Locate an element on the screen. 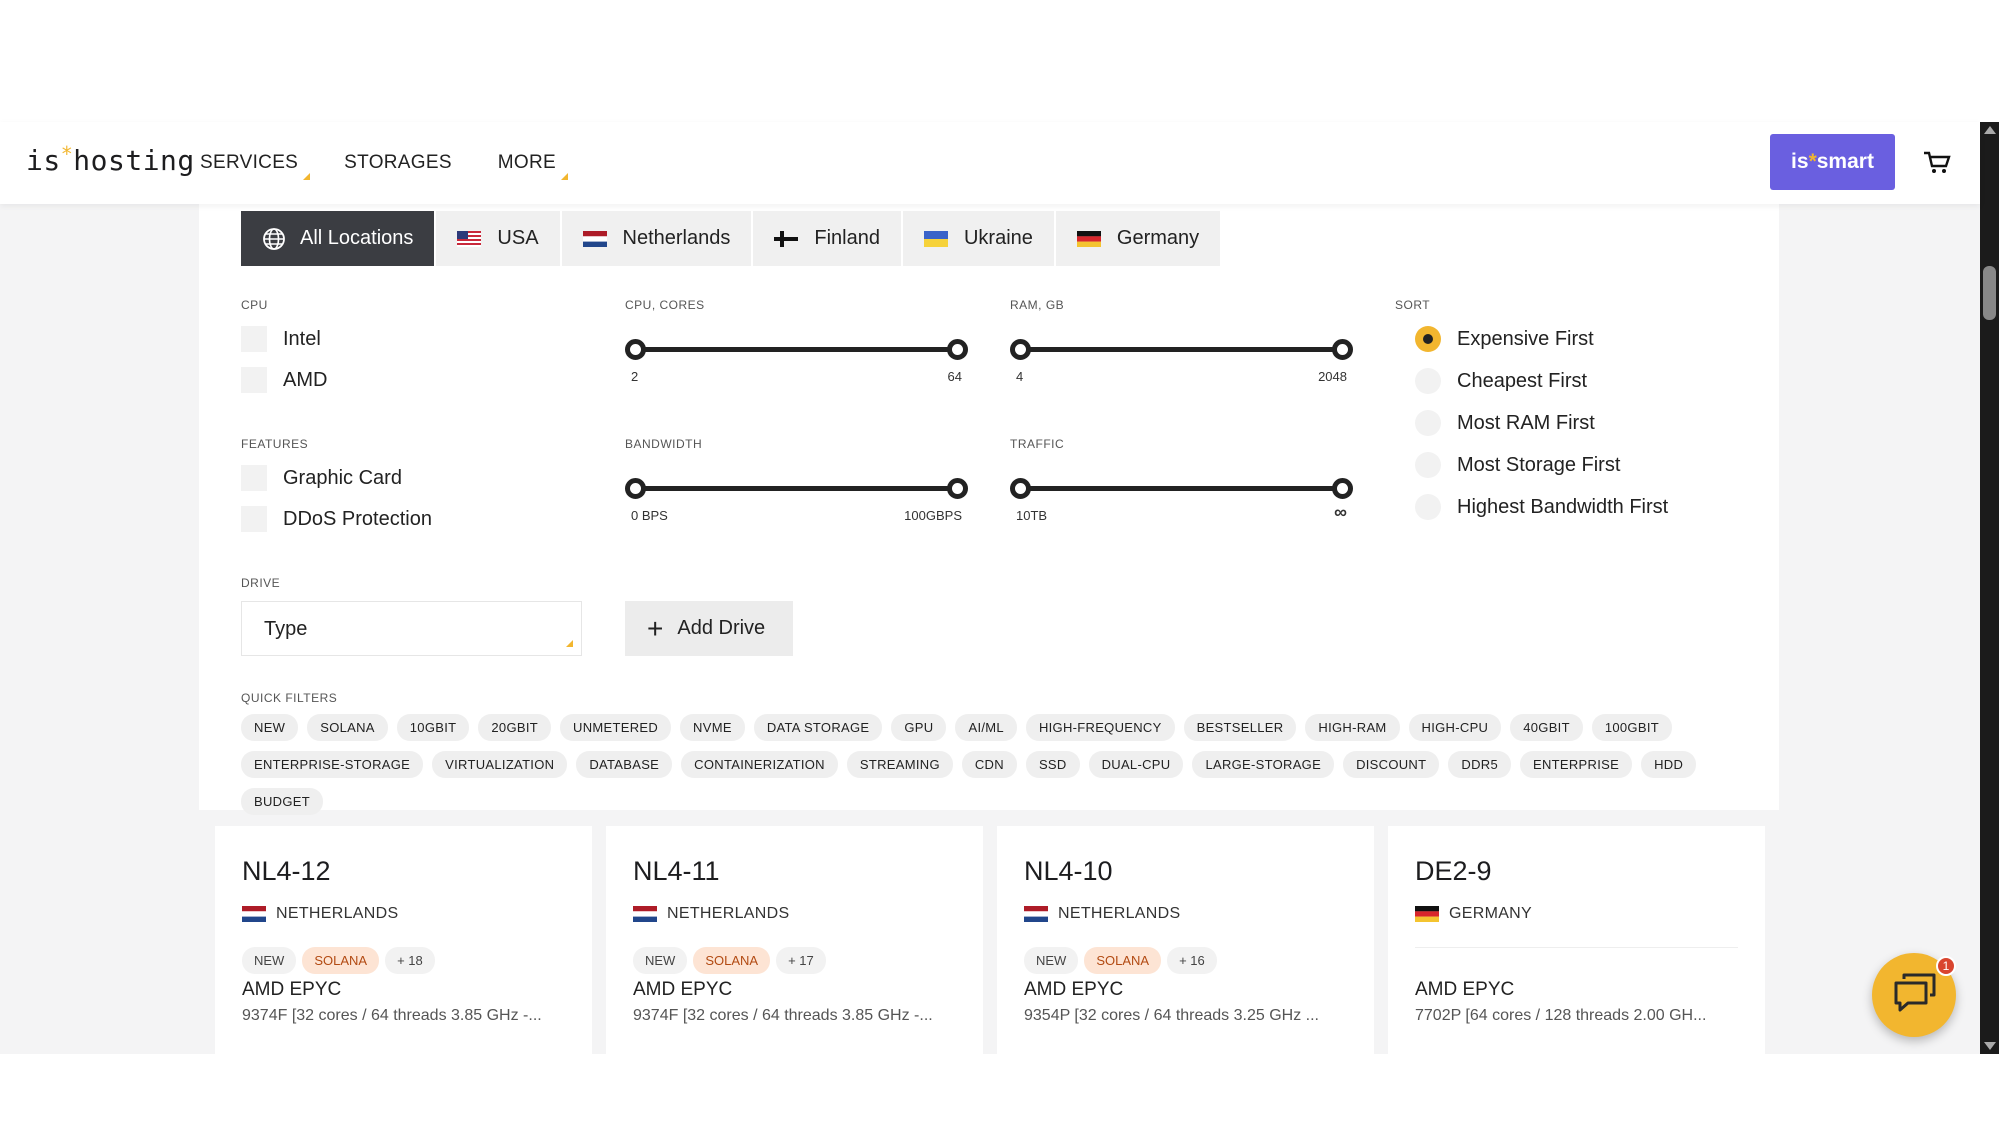 The width and height of the screenshot is (1999, 1125). cart-icon is located at coordinates (1937, 163).